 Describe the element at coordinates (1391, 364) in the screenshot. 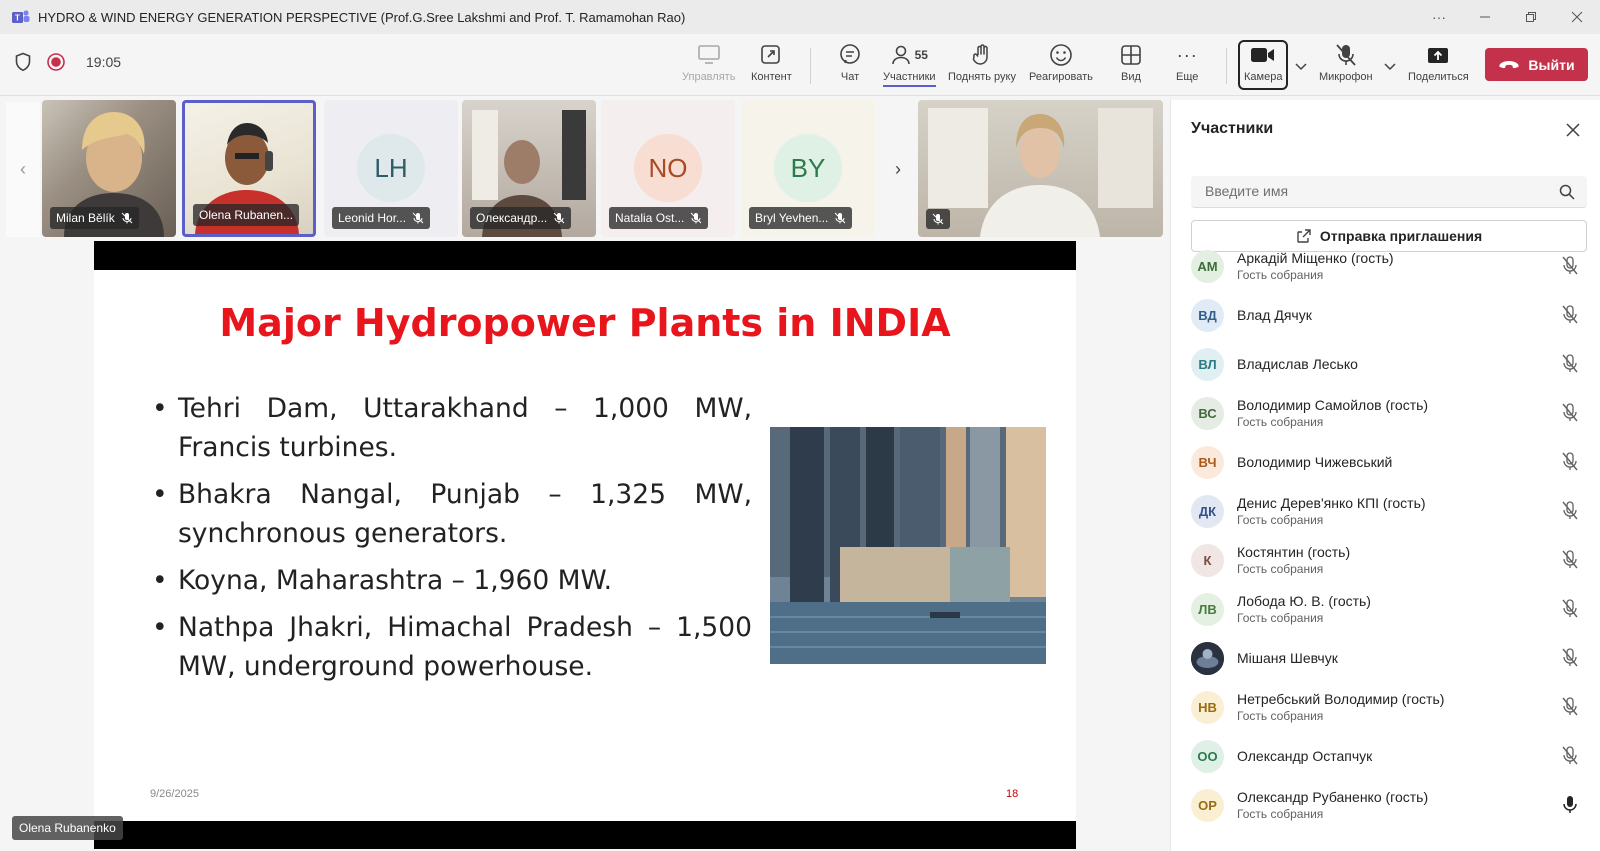

I see `participant-row: ВЛ Владислав Лесько` at that location.